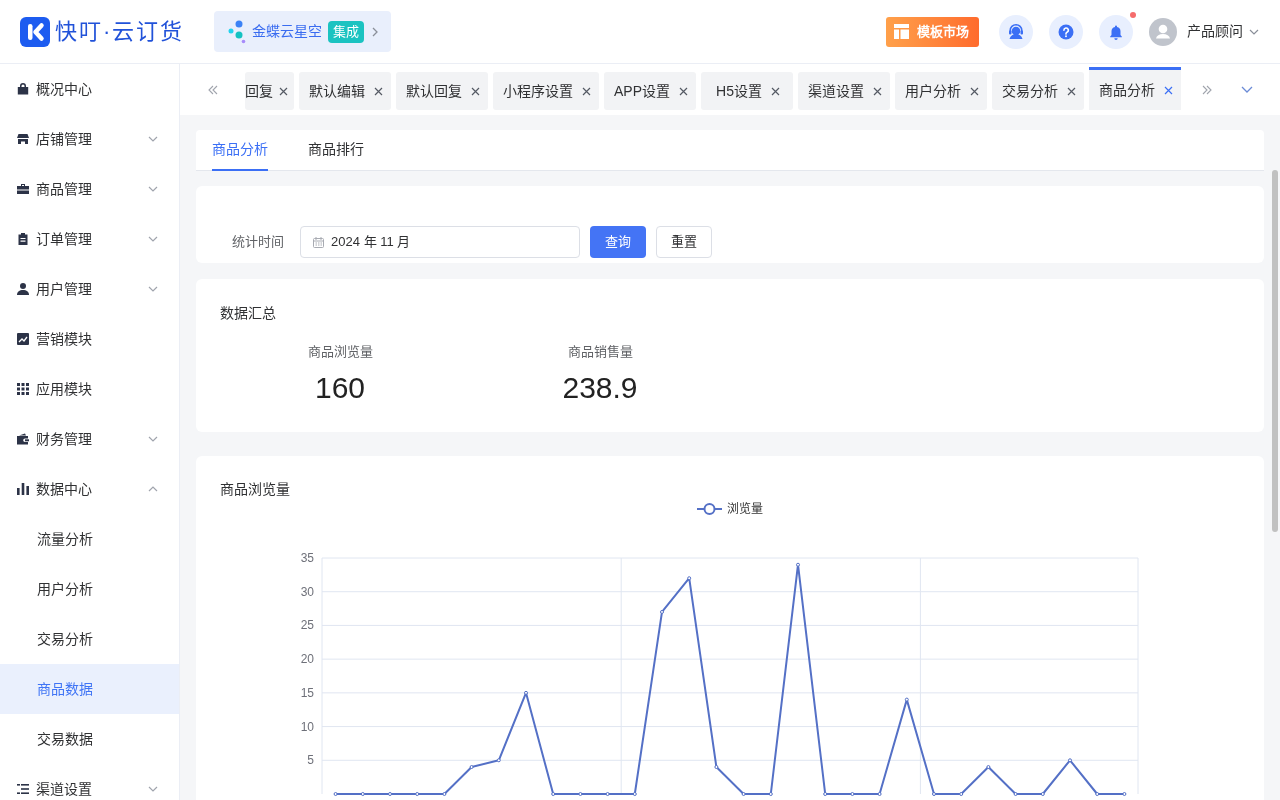 The image size is (1280, 800). What do you see at coordinates (89, 239) in the screenshot?
I see `sidebar-item: 订单管理` at bounding box center [89, 239].